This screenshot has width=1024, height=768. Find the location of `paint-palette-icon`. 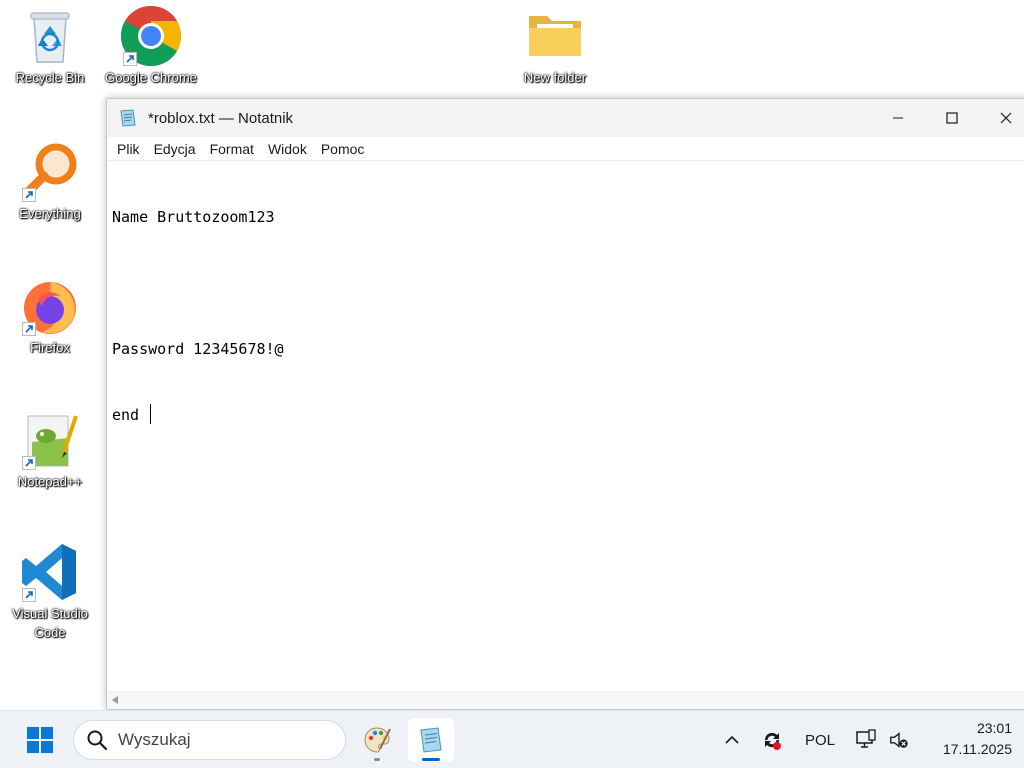

paint-palette-icon is located at coordinates (377, 740).